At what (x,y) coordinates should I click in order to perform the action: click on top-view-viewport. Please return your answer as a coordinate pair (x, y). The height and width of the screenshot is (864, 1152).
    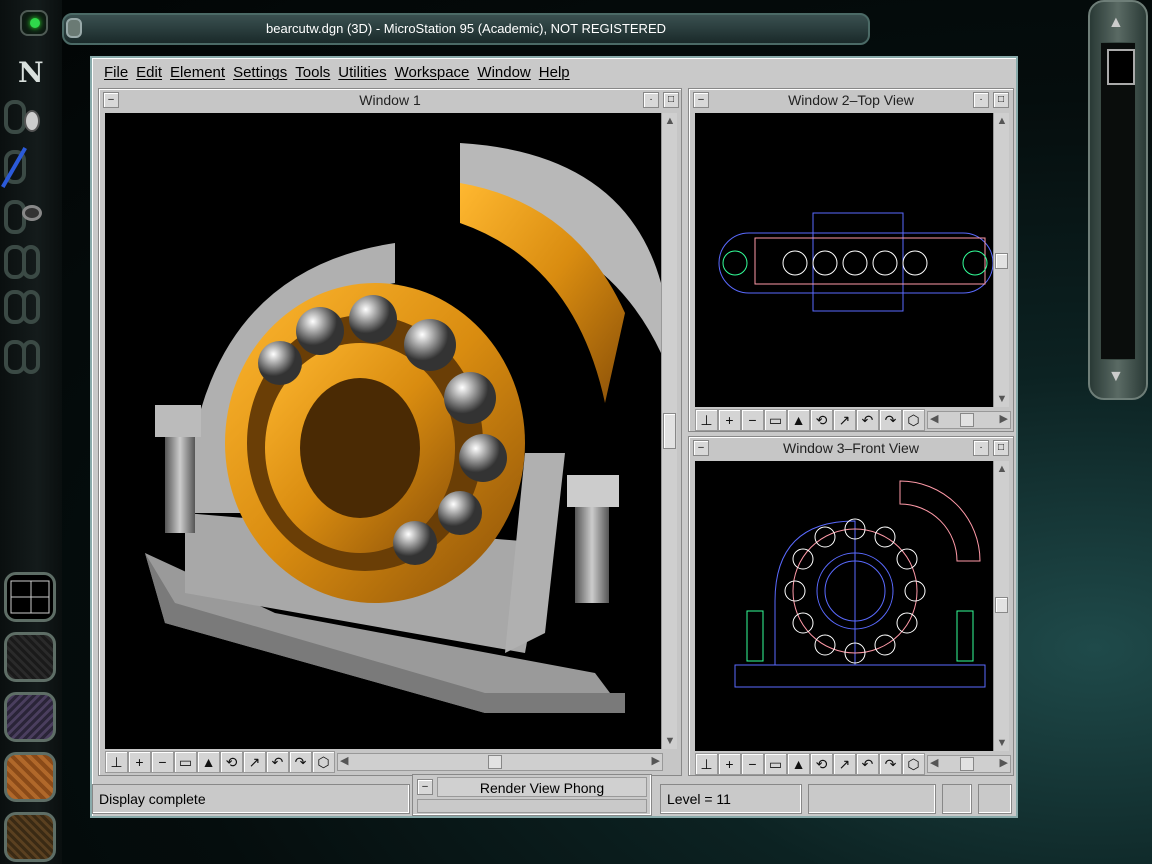
    Looking at the image, I should click on (844, 260).